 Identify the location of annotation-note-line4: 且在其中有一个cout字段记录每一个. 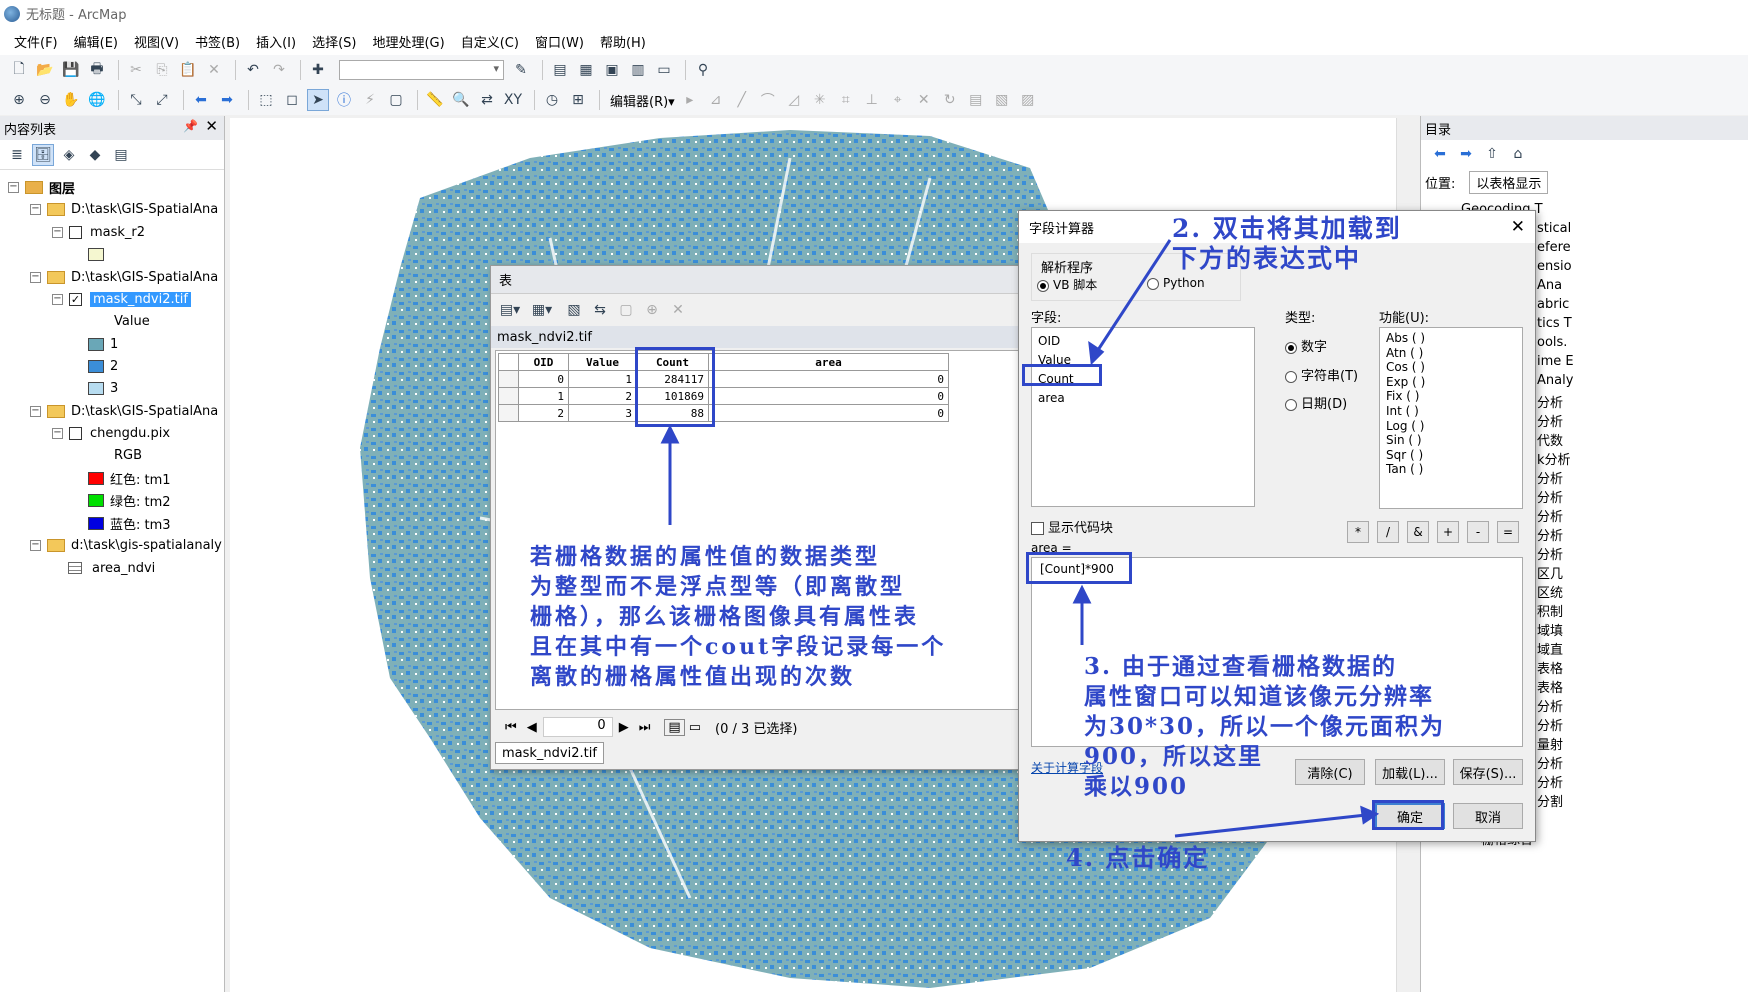
(738, 647).